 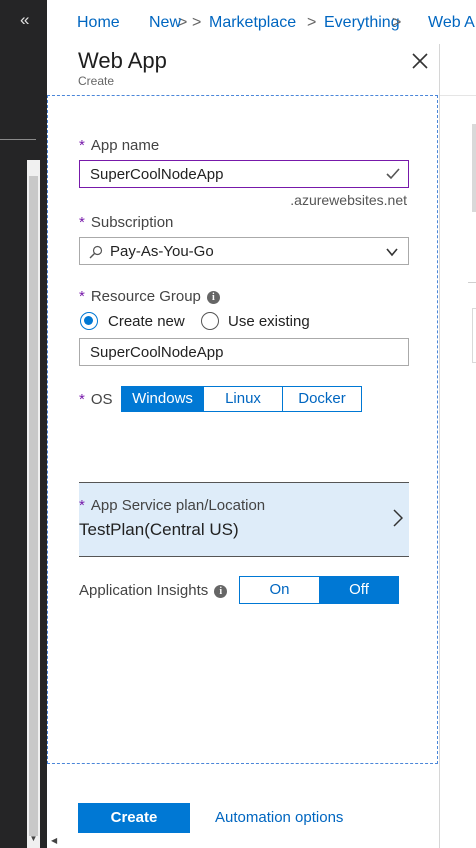 I want to click on resource-group-input: SuperCoolNodeApp, so click(x=244, y=352).